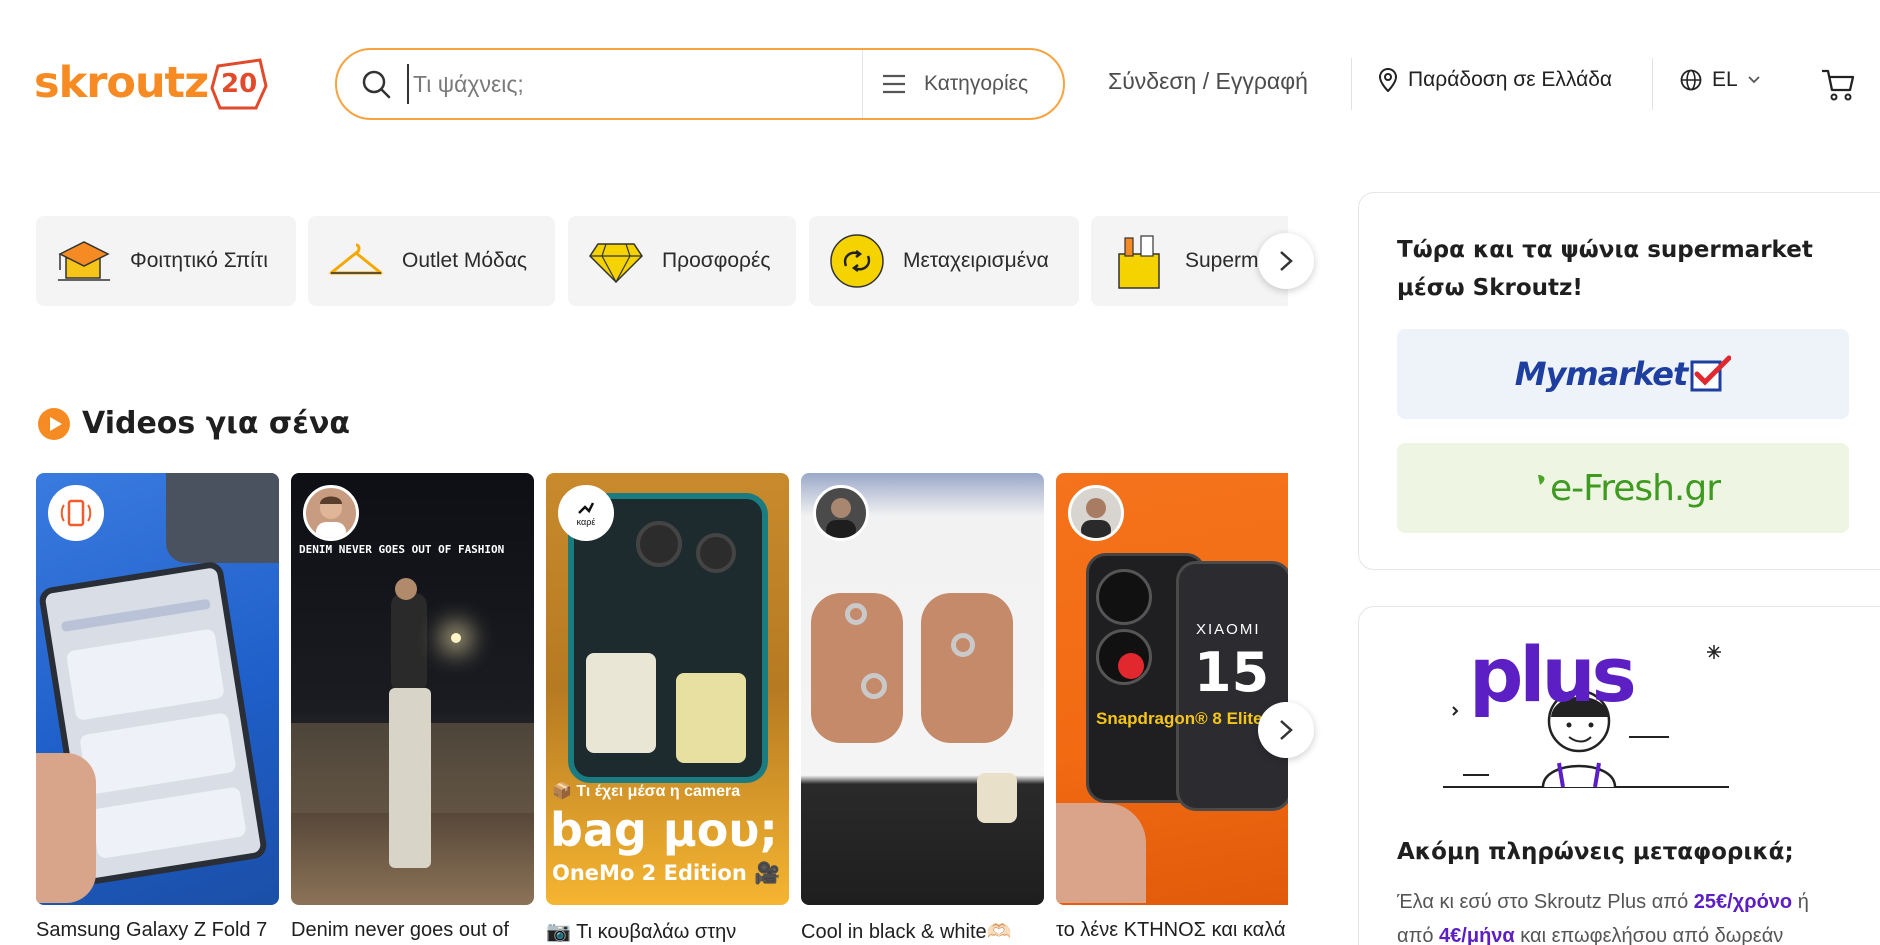 Image resolution: width=1880 pixels, height=945 pixels. What do you see at coordinates (1179, 718) in the screenshot?
I see `video-overlay-chip: Snapdragon® 8 Elite` at bounding box center [1179, 718].